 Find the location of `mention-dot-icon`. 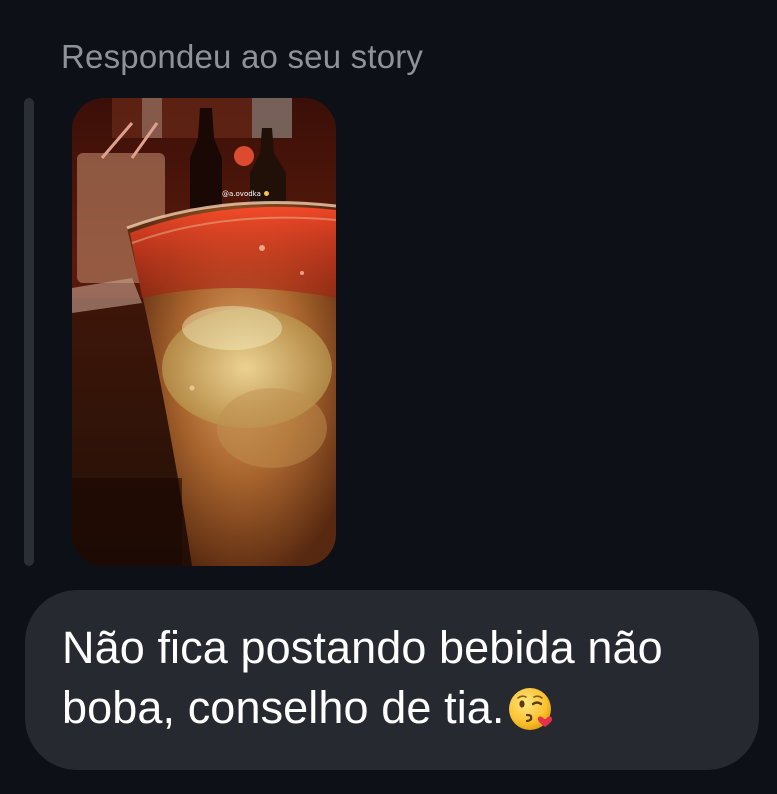

mention-dot-icon is located at coordinates (266, 193).